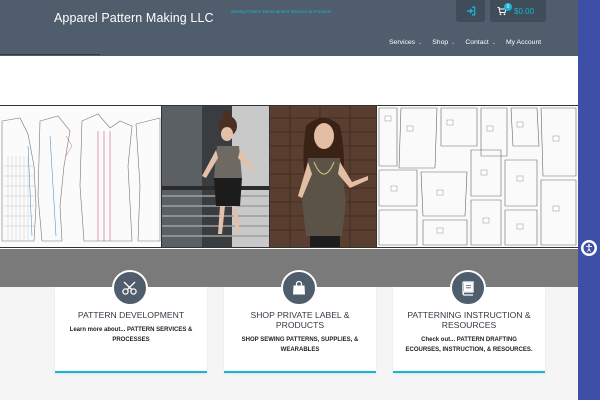 The height and width of the screenshot is (400, 600). Describe the element at coordinates (477, 176) in the screenshot. I see `pattern-pieces-image` at that location.